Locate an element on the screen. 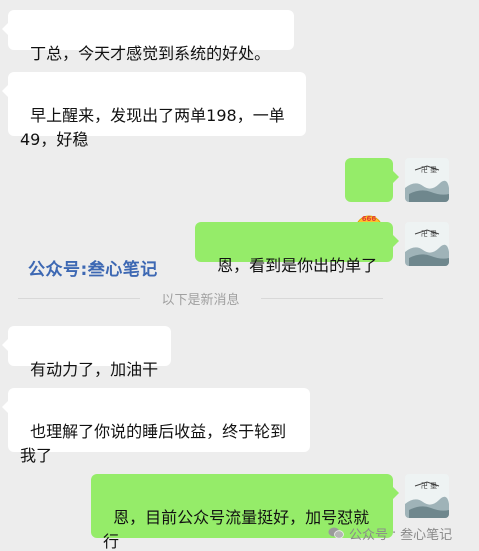 Image resolution: width=479 pixels, height=551 pixels. wechat-logo-icon is located at coordinates (336, 533).